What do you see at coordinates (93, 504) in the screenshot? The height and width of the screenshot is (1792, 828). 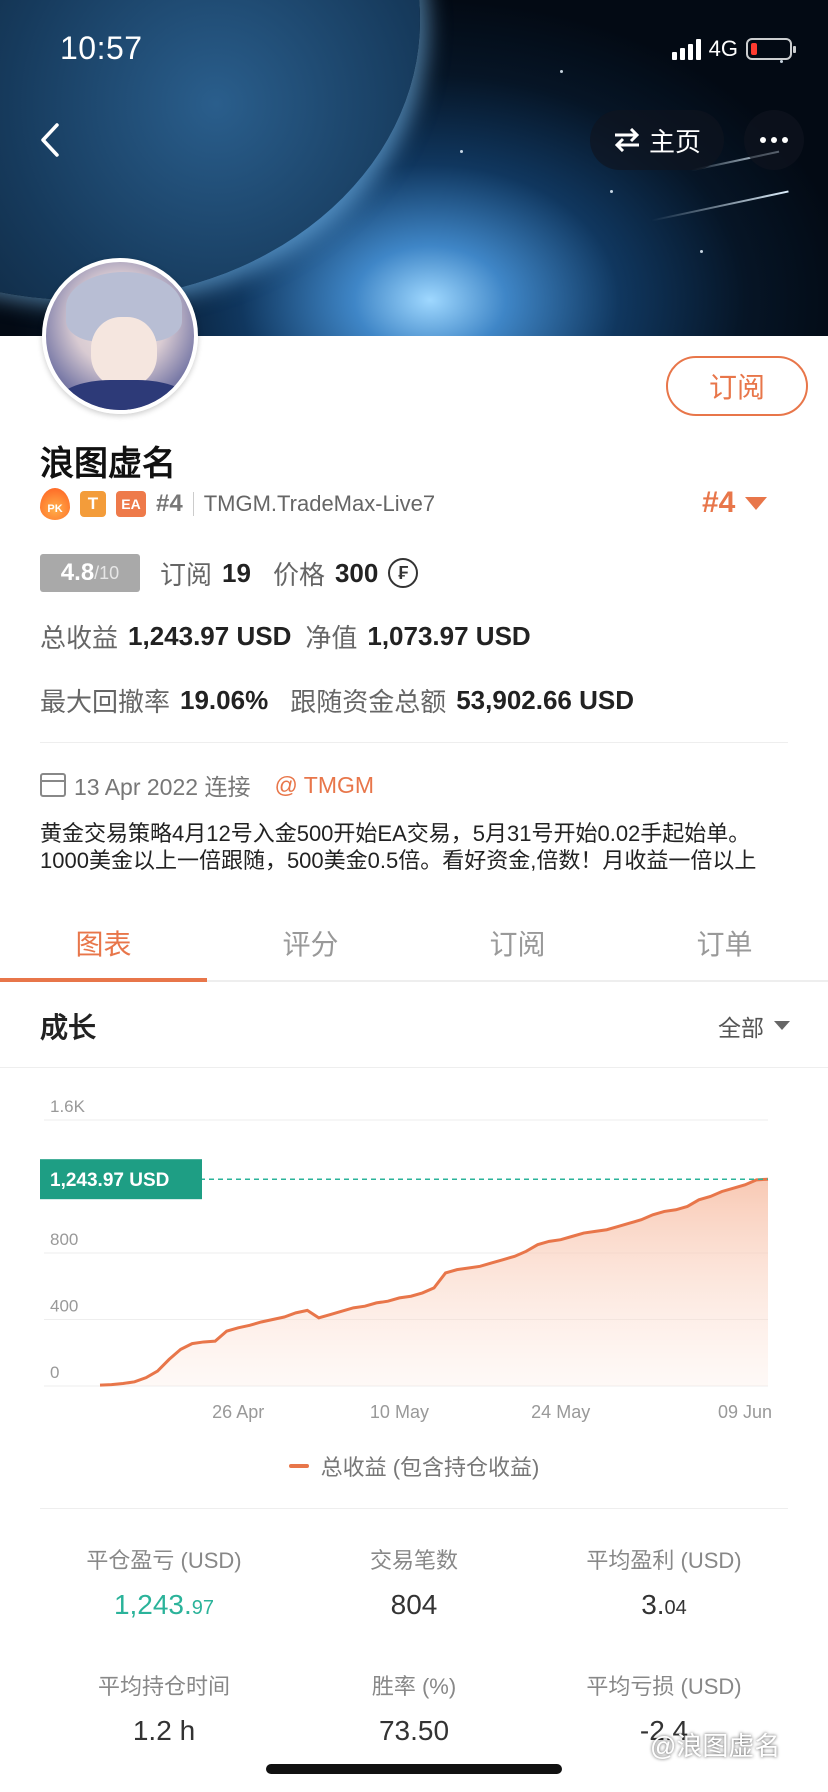 I see `t-badge: T` at bounding box center [93, 504].